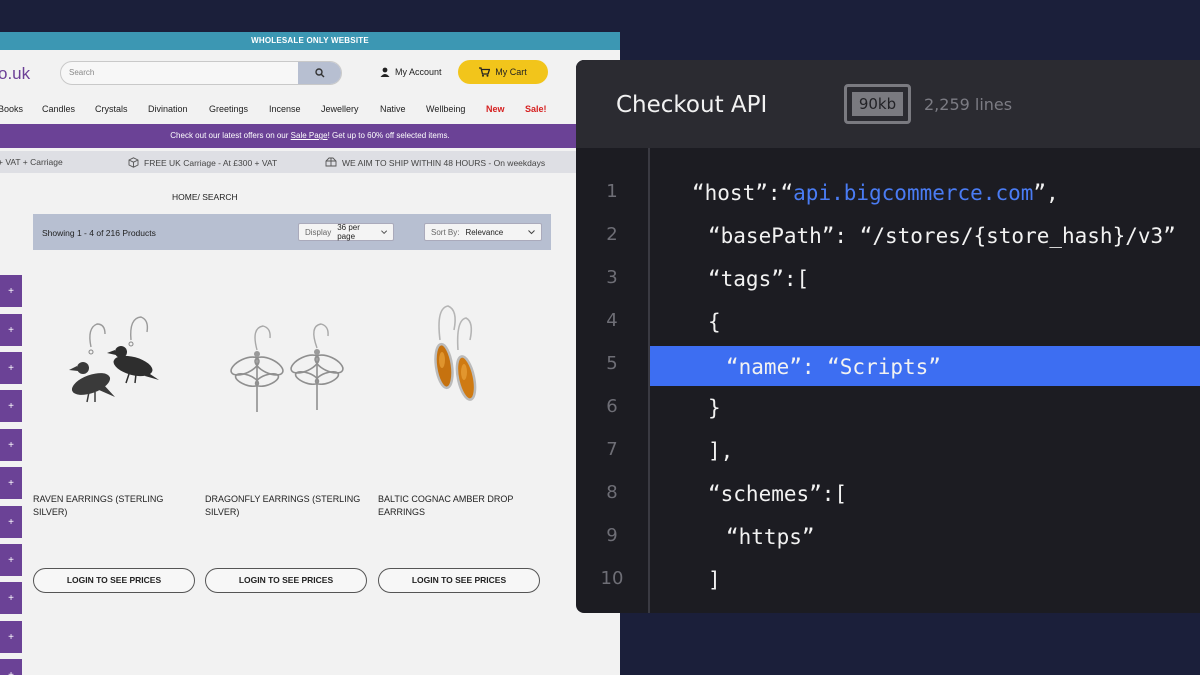  What do you see at coordinates (612, 578) in the screenshot?
I see `line-number: 10` at bounding box center [612, 578].